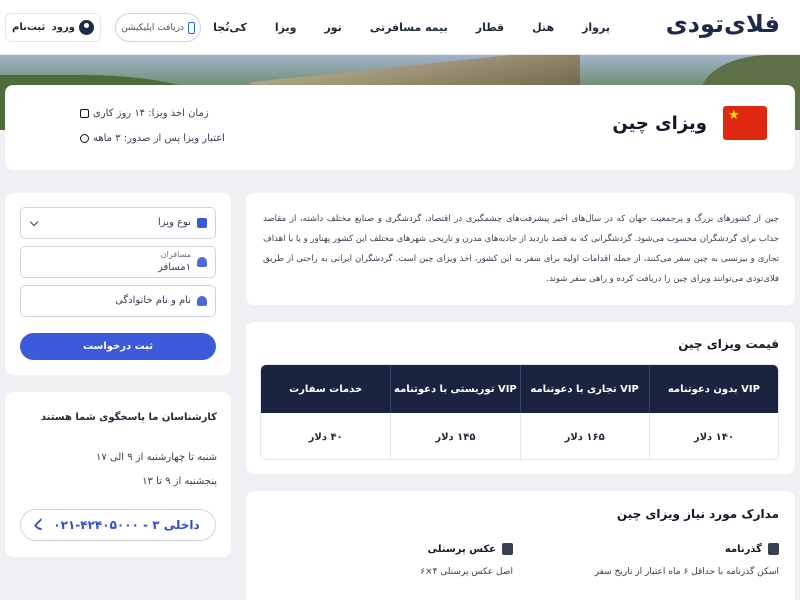 This screenshot has width=800, height=600. I want to click on price-col-header: VIP توریستی با دعوتنامه, so click(454, 389).